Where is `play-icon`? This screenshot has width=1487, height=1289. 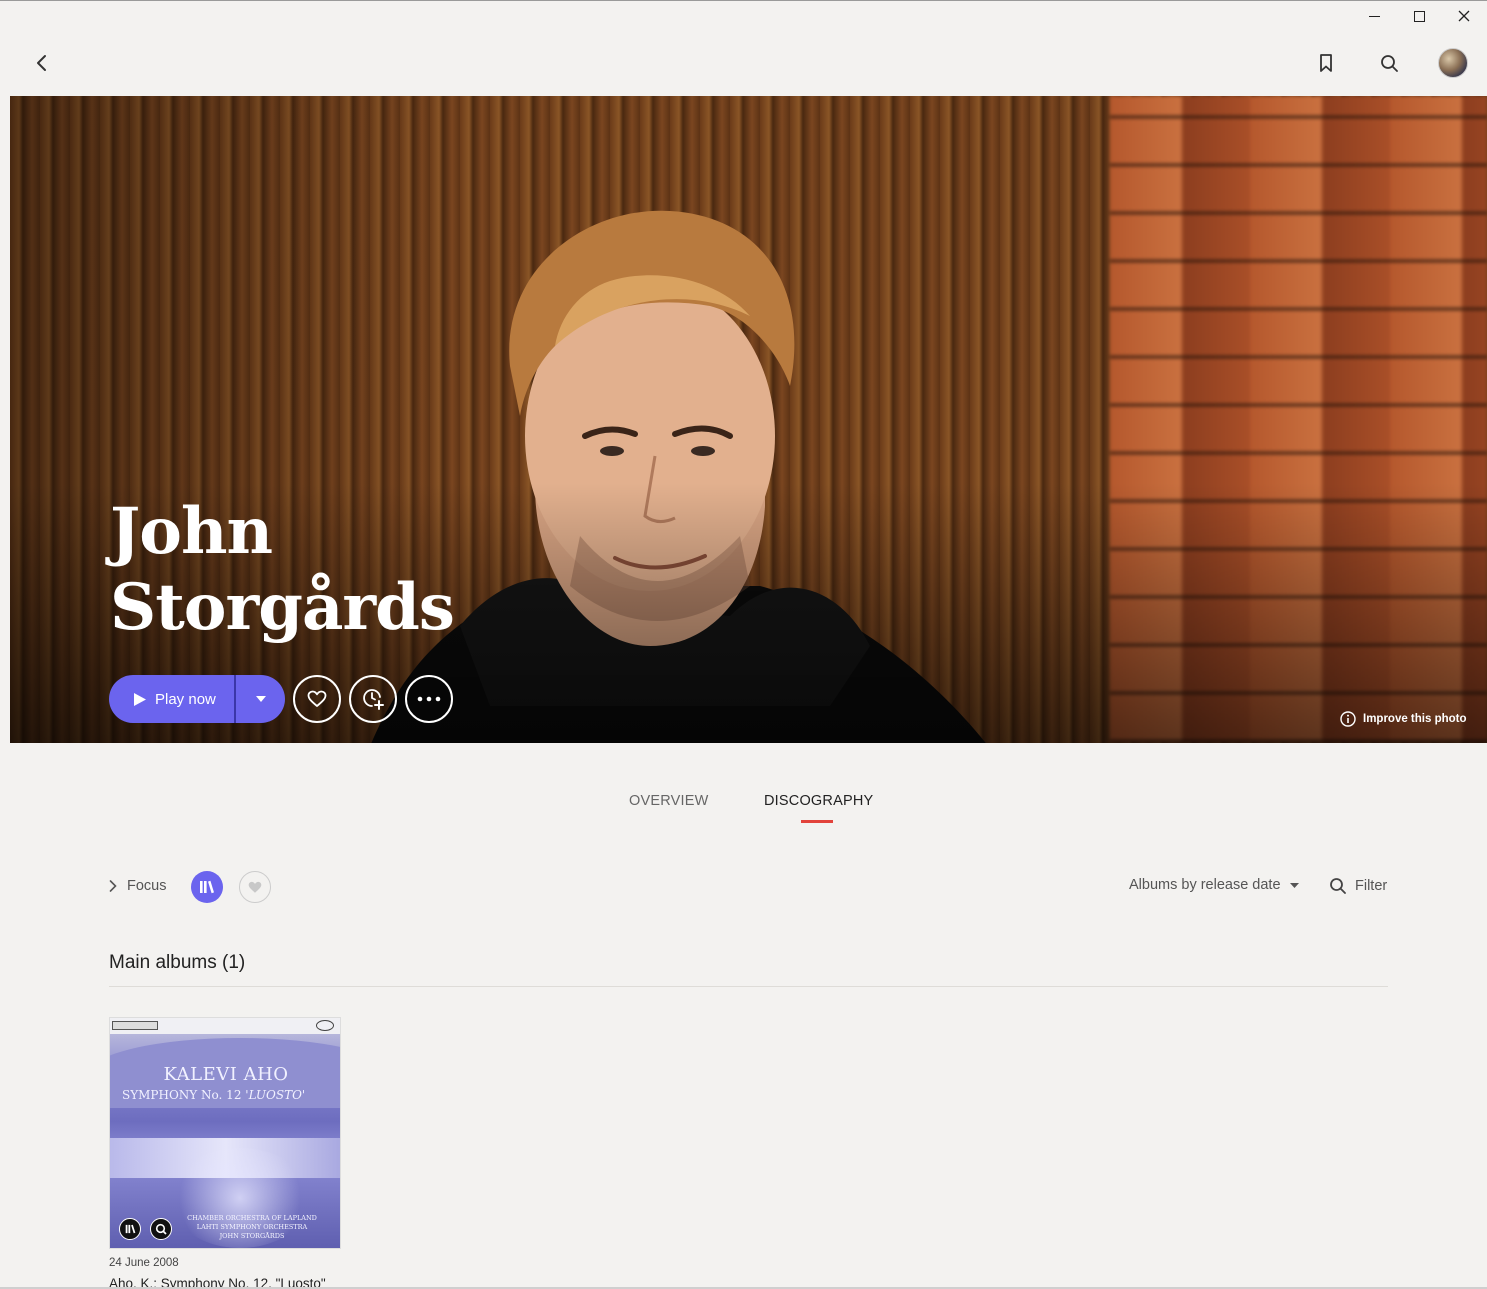
play-icon is located at coordinates (140, 699).